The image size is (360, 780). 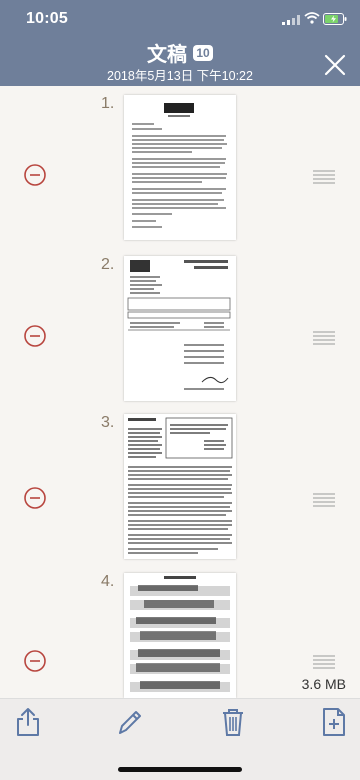 I want to click on header-bar: 10:05 文稿 10 2018年5月13日 下午10:22, so click(x=180, y=43).